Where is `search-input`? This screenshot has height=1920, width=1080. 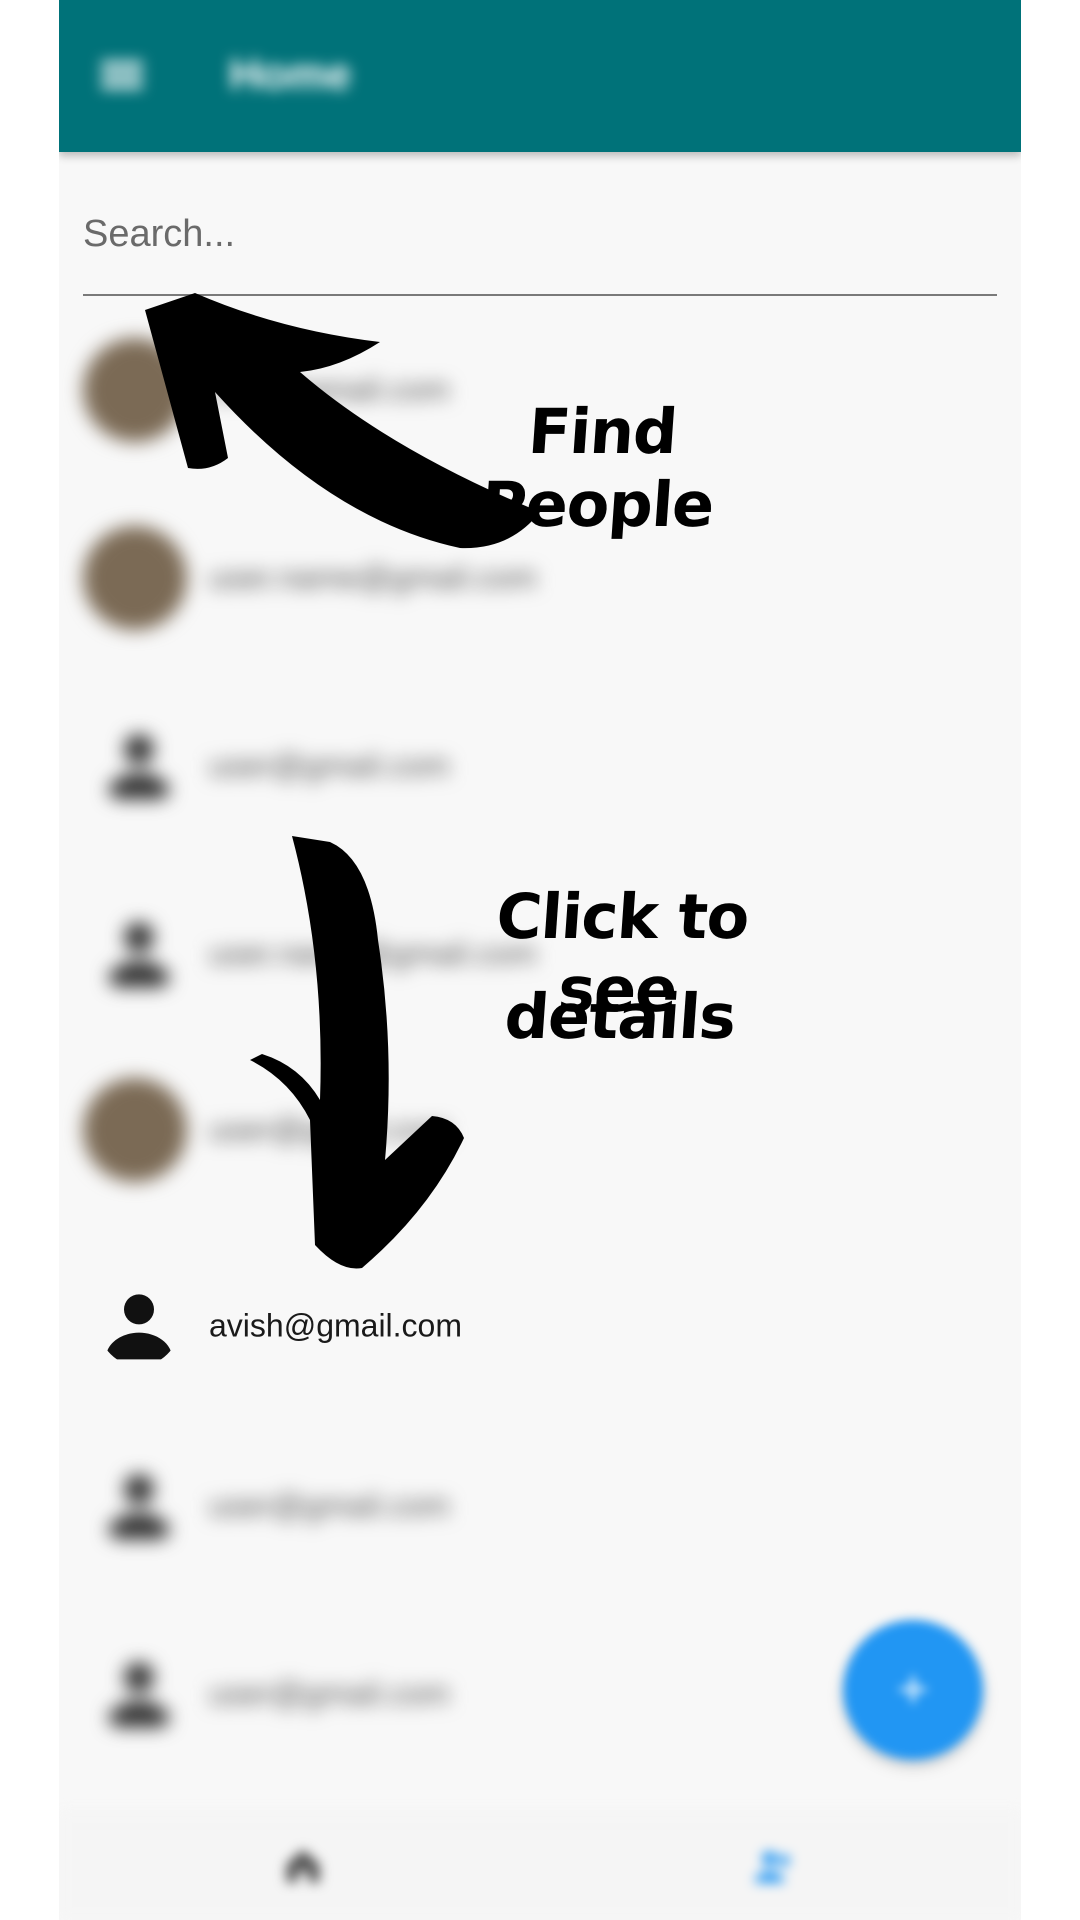 search-input is located at coordinates (540, 234).